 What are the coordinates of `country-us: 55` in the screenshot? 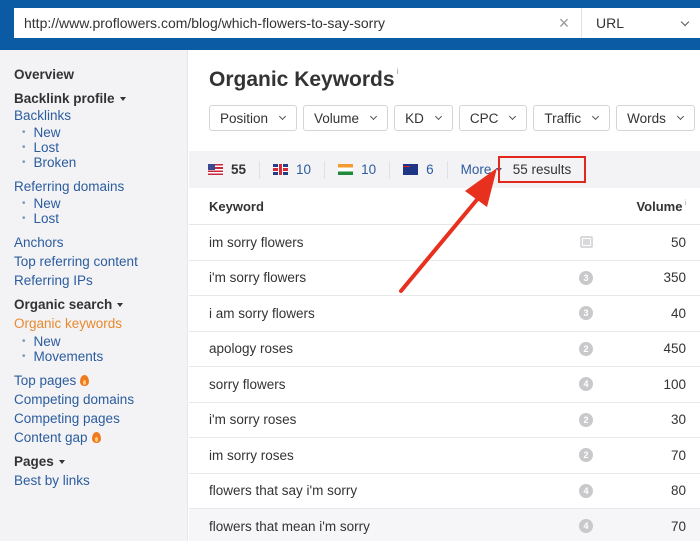 It's located at (234, 169).